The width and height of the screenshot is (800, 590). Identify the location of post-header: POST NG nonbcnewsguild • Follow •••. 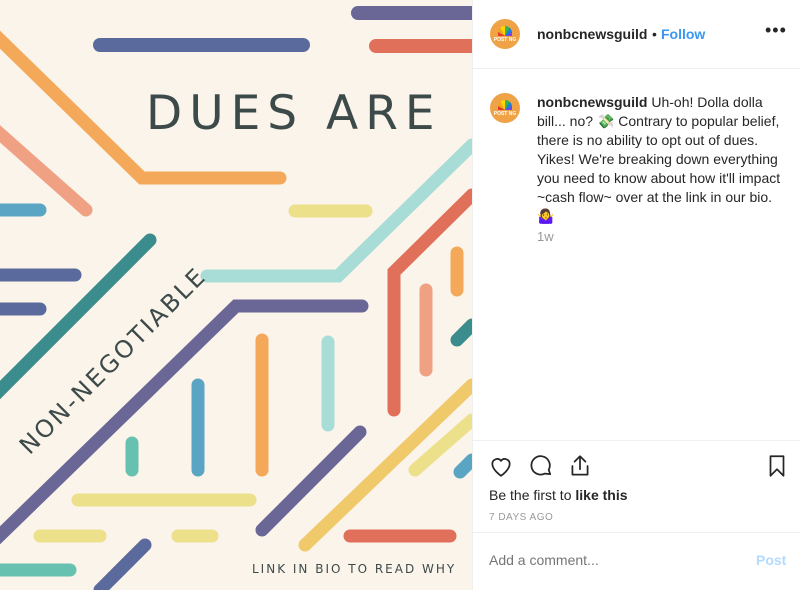
(636, 34).